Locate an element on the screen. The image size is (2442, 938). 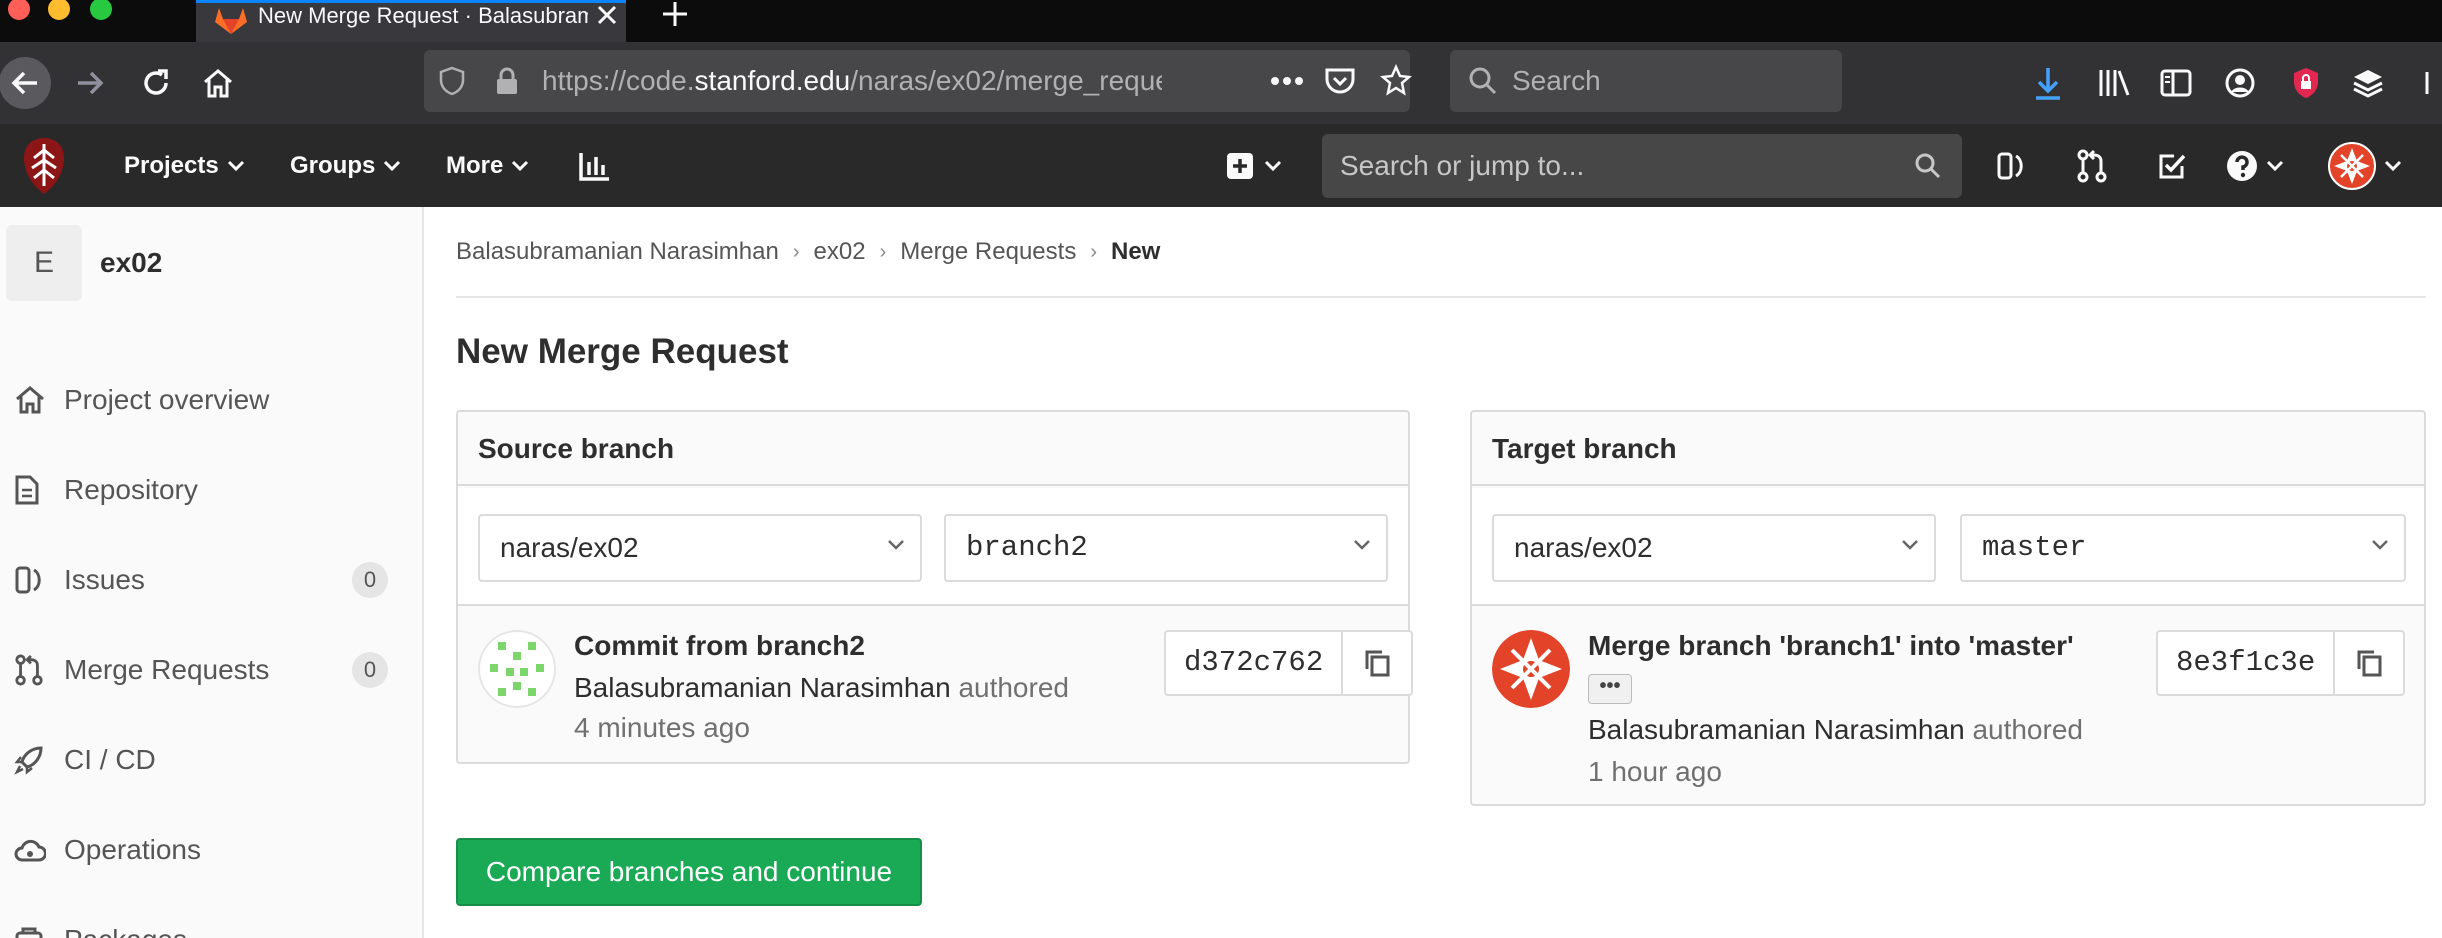
padlock-icon is located at coordinates (507, 81).